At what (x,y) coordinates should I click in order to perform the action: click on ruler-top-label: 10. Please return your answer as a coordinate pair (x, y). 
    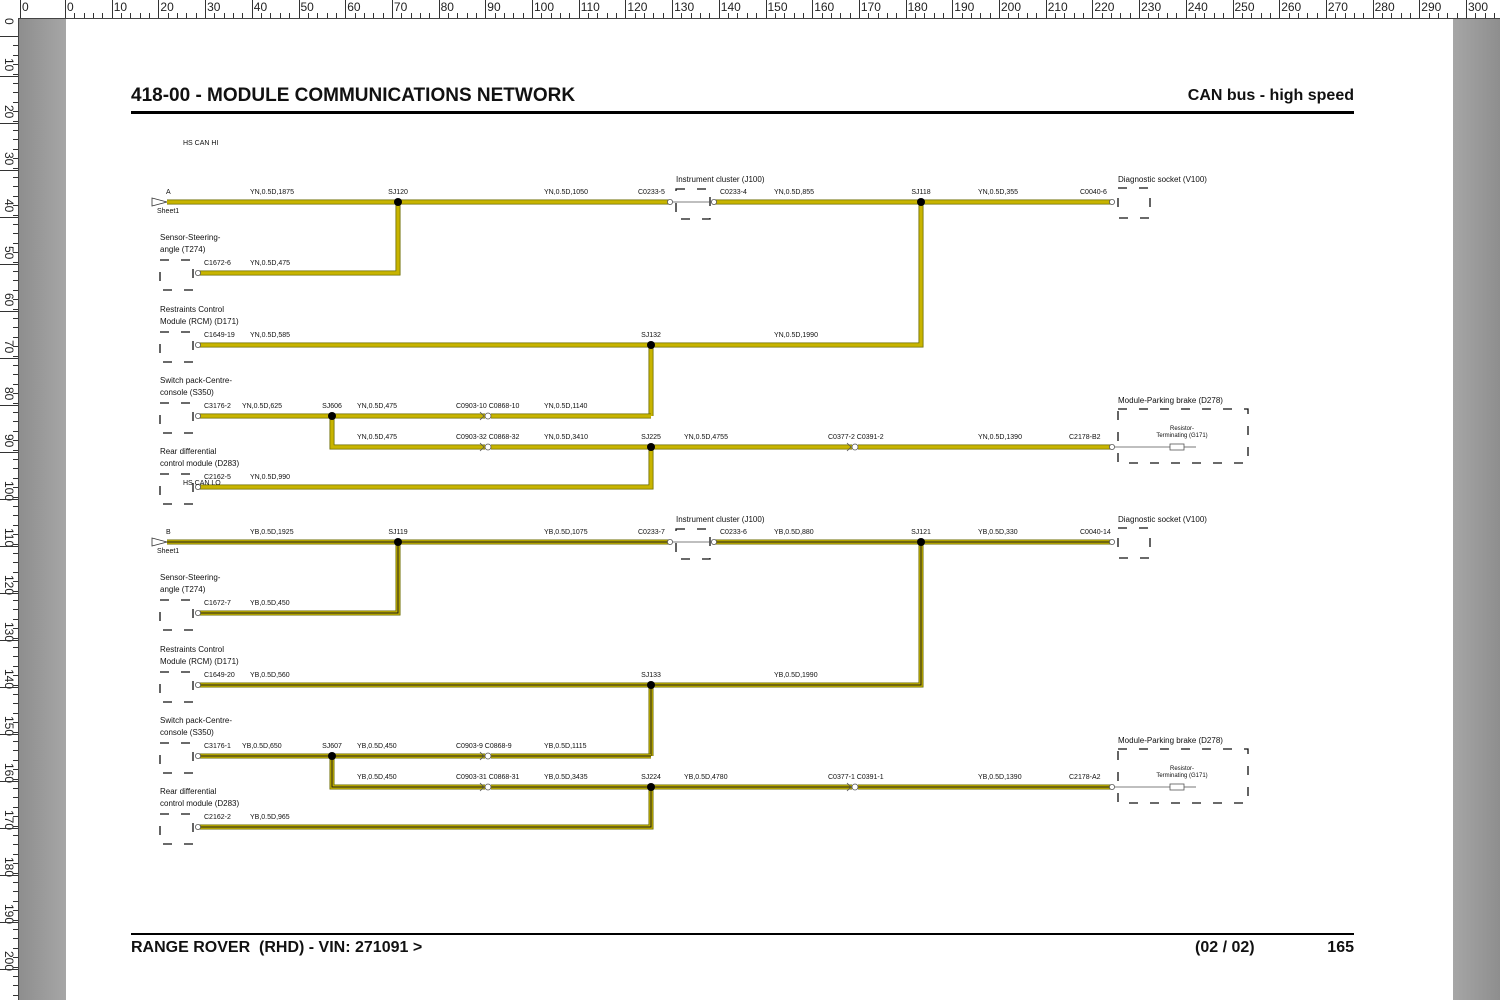
    Looking at the image, I should click on (120, 7).